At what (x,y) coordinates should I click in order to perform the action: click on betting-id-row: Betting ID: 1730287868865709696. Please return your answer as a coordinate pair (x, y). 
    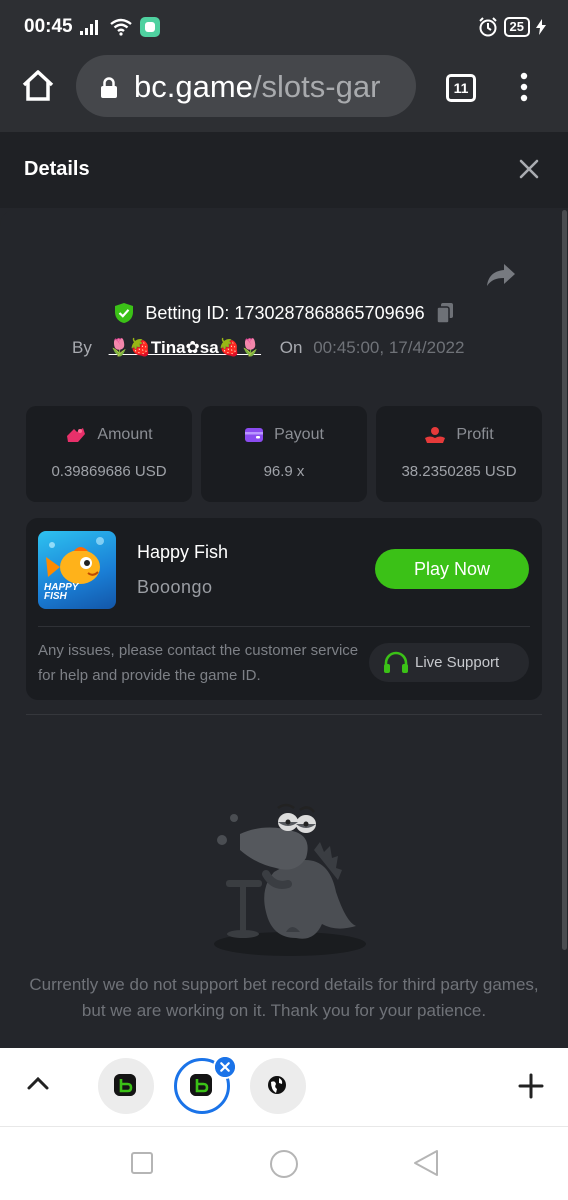
    Looking at the image, I should click on (284, 313).